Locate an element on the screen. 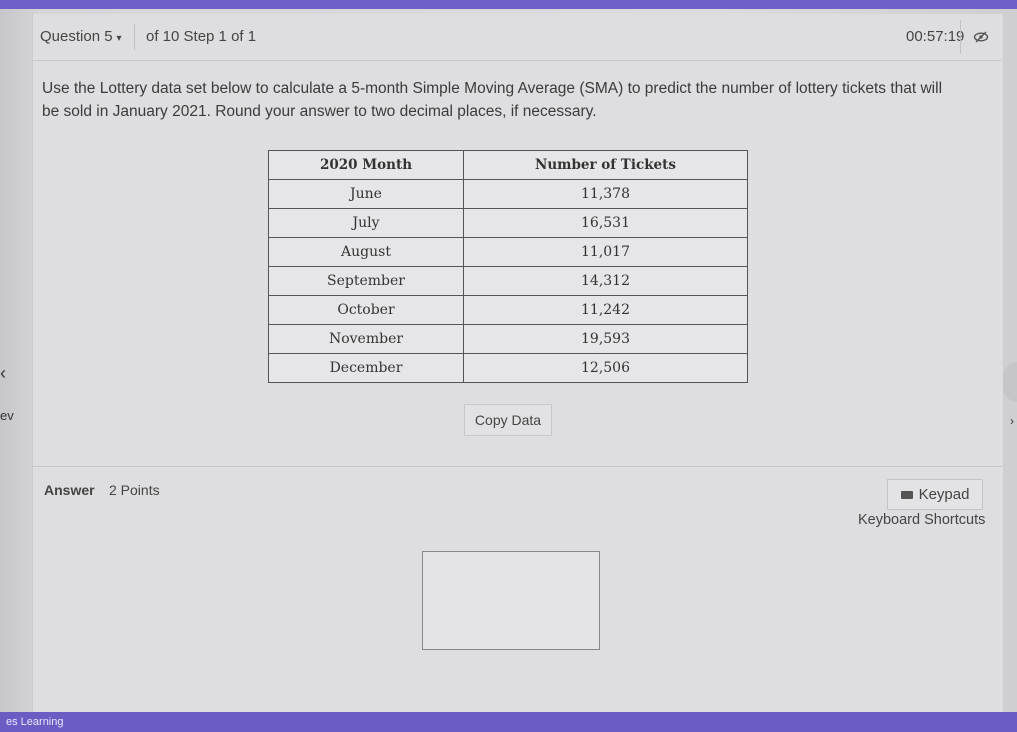 This screenshot has height=732, width=1017. chevron-down-icon: ▾ is located at coordinates (119, 38).